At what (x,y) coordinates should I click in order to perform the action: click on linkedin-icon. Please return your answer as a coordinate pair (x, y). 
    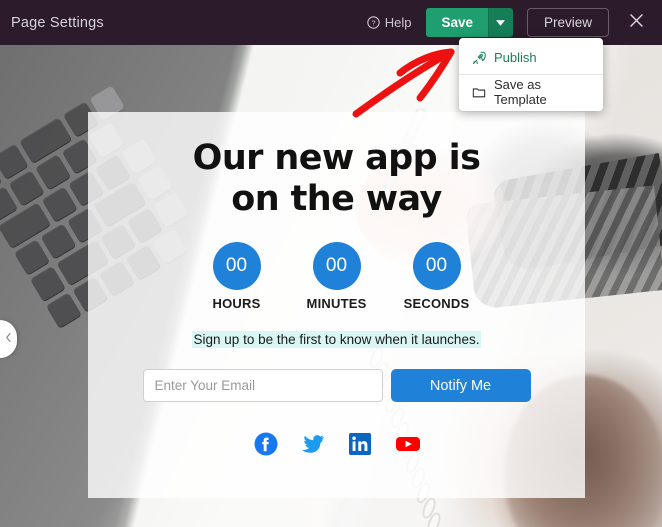
    Looking at the image, I should click on (360, 444).